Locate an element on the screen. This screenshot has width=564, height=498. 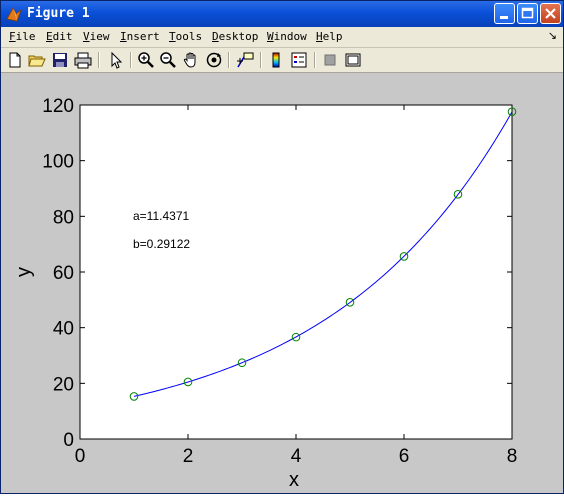
x-tick-label: 0 is located at coordinates (80, 456).